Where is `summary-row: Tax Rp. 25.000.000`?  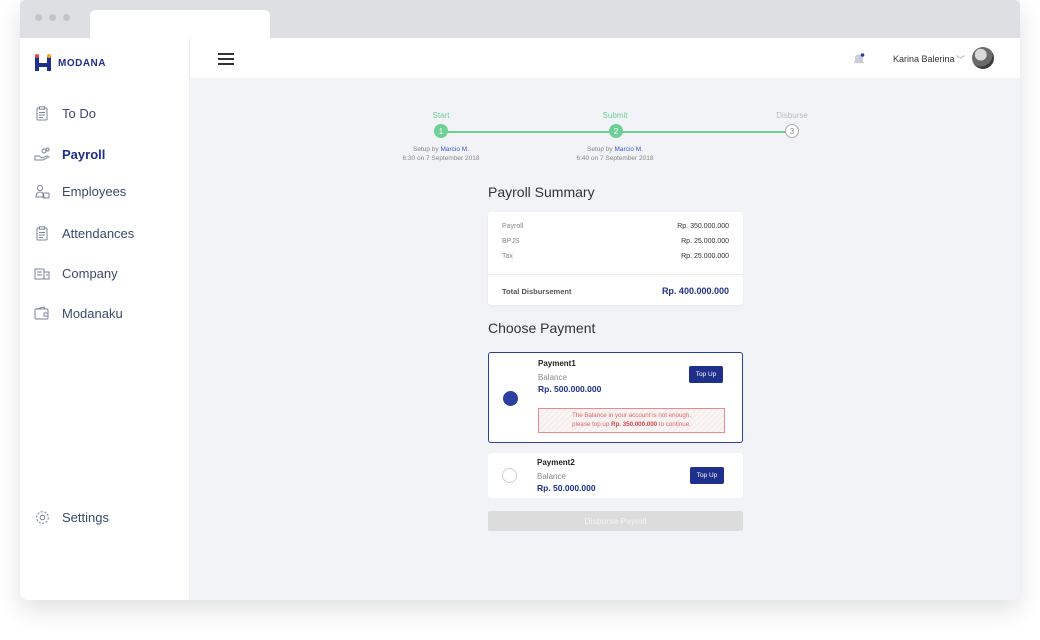 summary-row: Tax Rp. 25.000.000 is located at coordinates (615, 256).